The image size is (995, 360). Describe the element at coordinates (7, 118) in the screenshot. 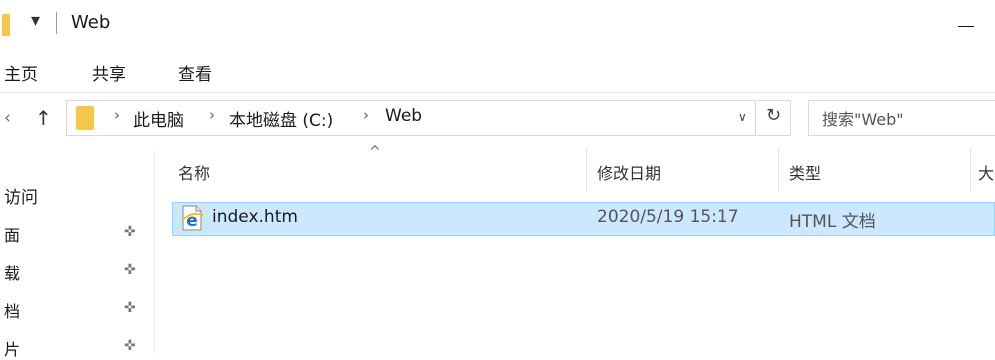

I see `back-icon: ‹` at that location.